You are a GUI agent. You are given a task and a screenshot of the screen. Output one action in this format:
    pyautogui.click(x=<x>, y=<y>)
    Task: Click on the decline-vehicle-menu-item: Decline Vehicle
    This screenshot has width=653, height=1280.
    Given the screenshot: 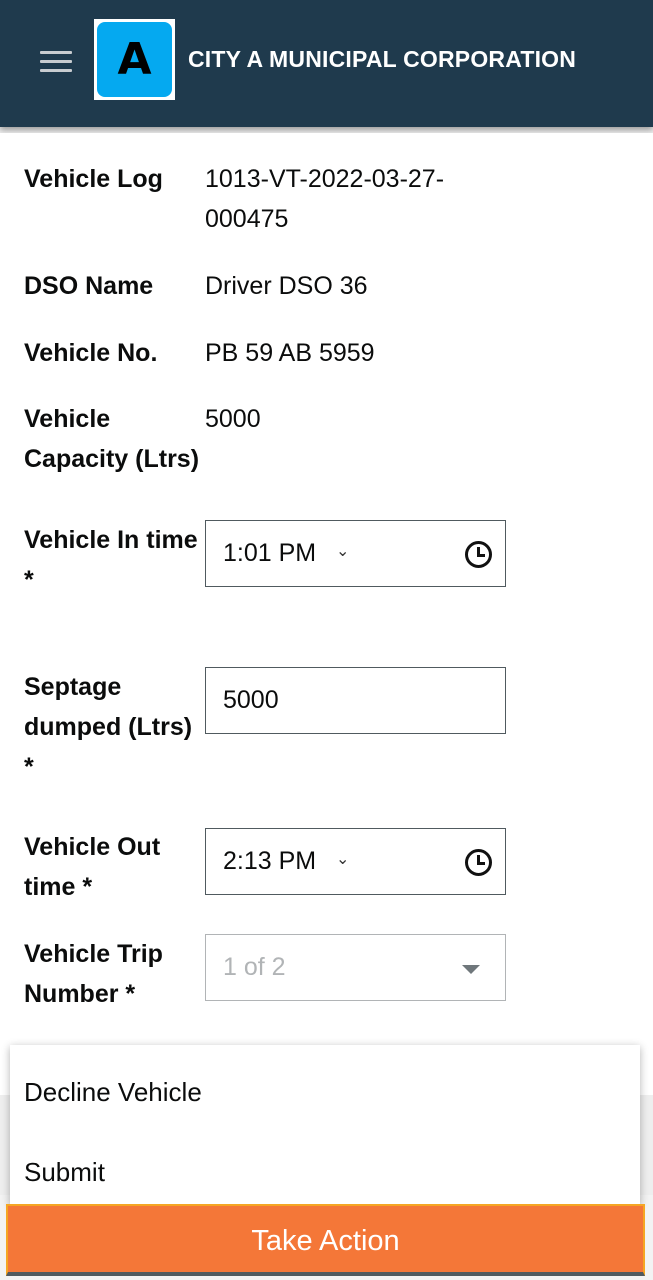 What is the action you would take?
    pyautogui.click(x=113, y=1092)
    